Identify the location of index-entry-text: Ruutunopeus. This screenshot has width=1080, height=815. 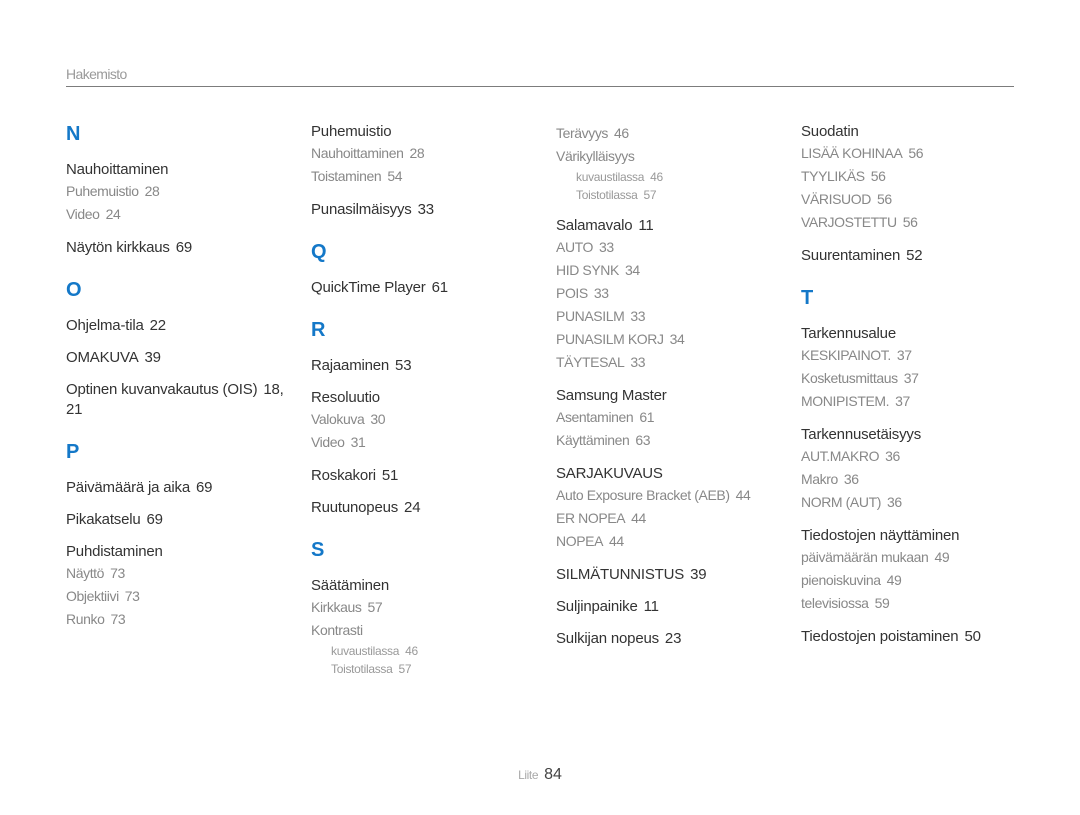
(355, 507).